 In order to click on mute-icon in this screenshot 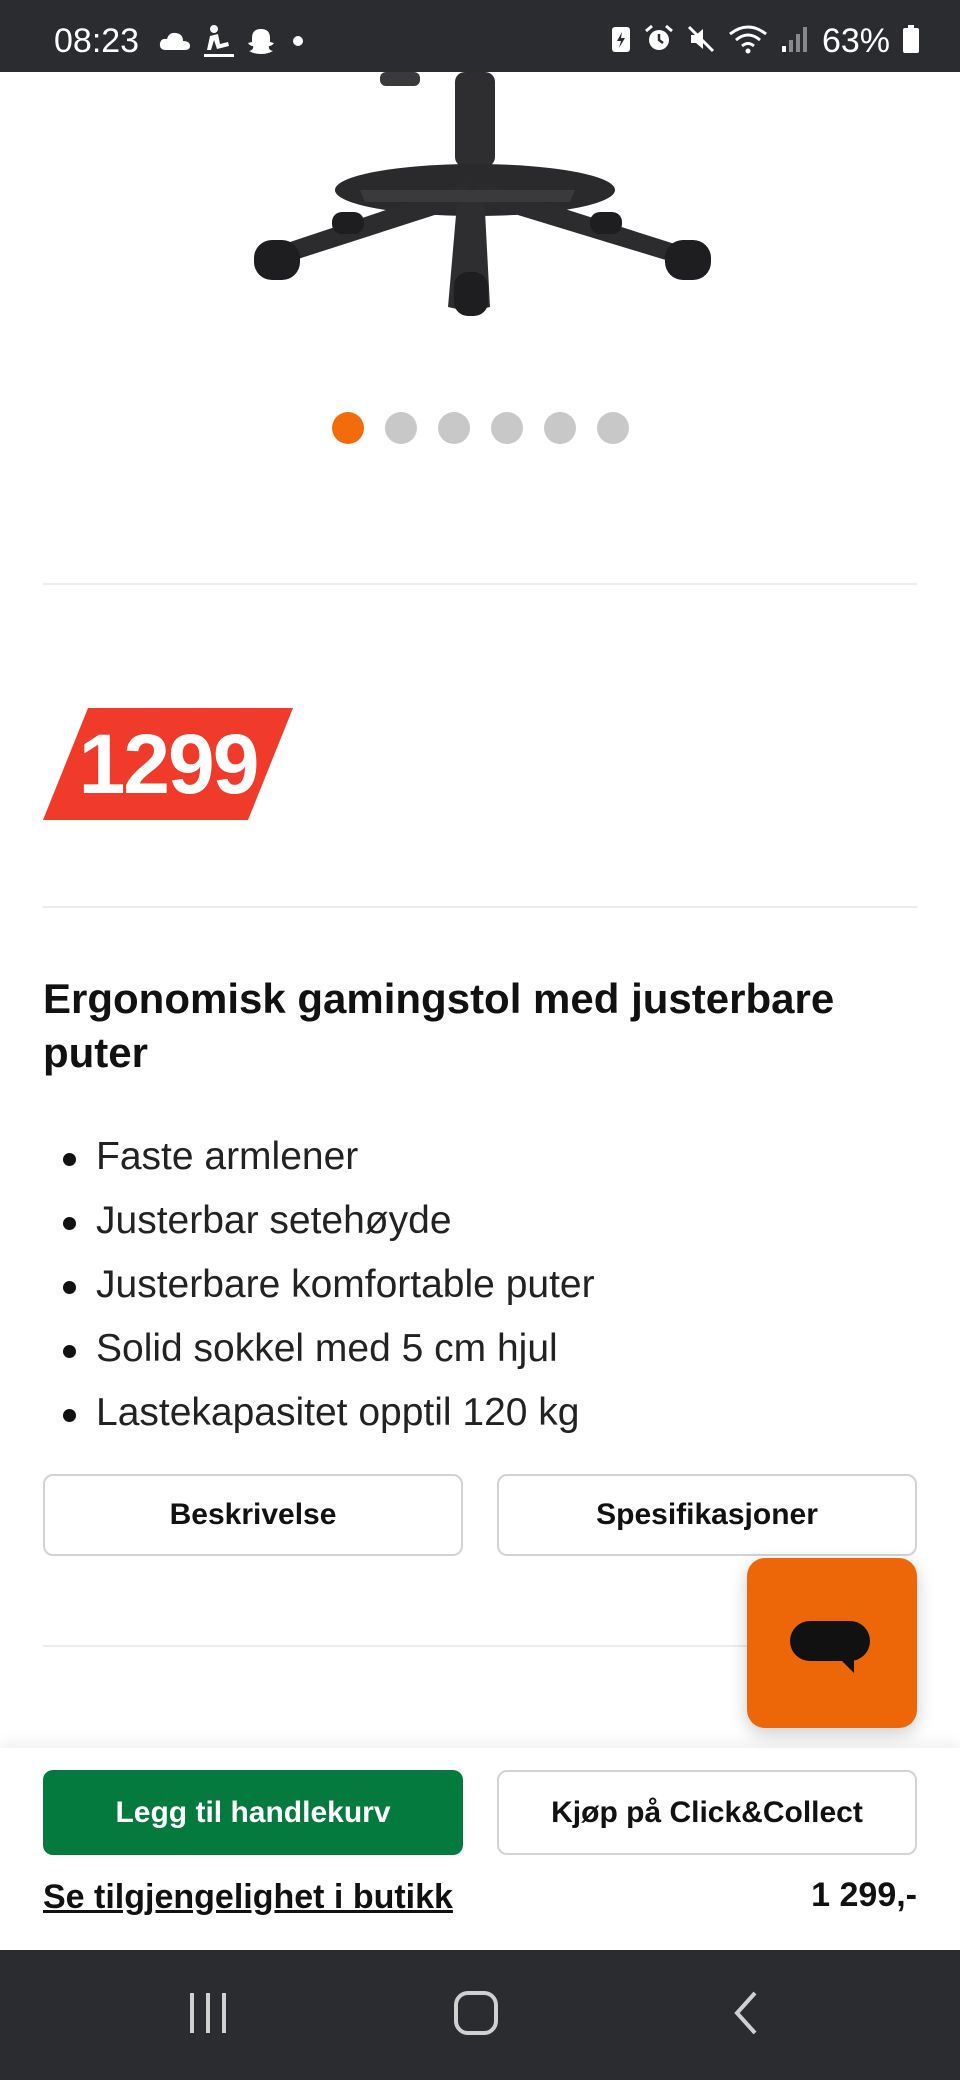, I will do `click(701, 41)`.